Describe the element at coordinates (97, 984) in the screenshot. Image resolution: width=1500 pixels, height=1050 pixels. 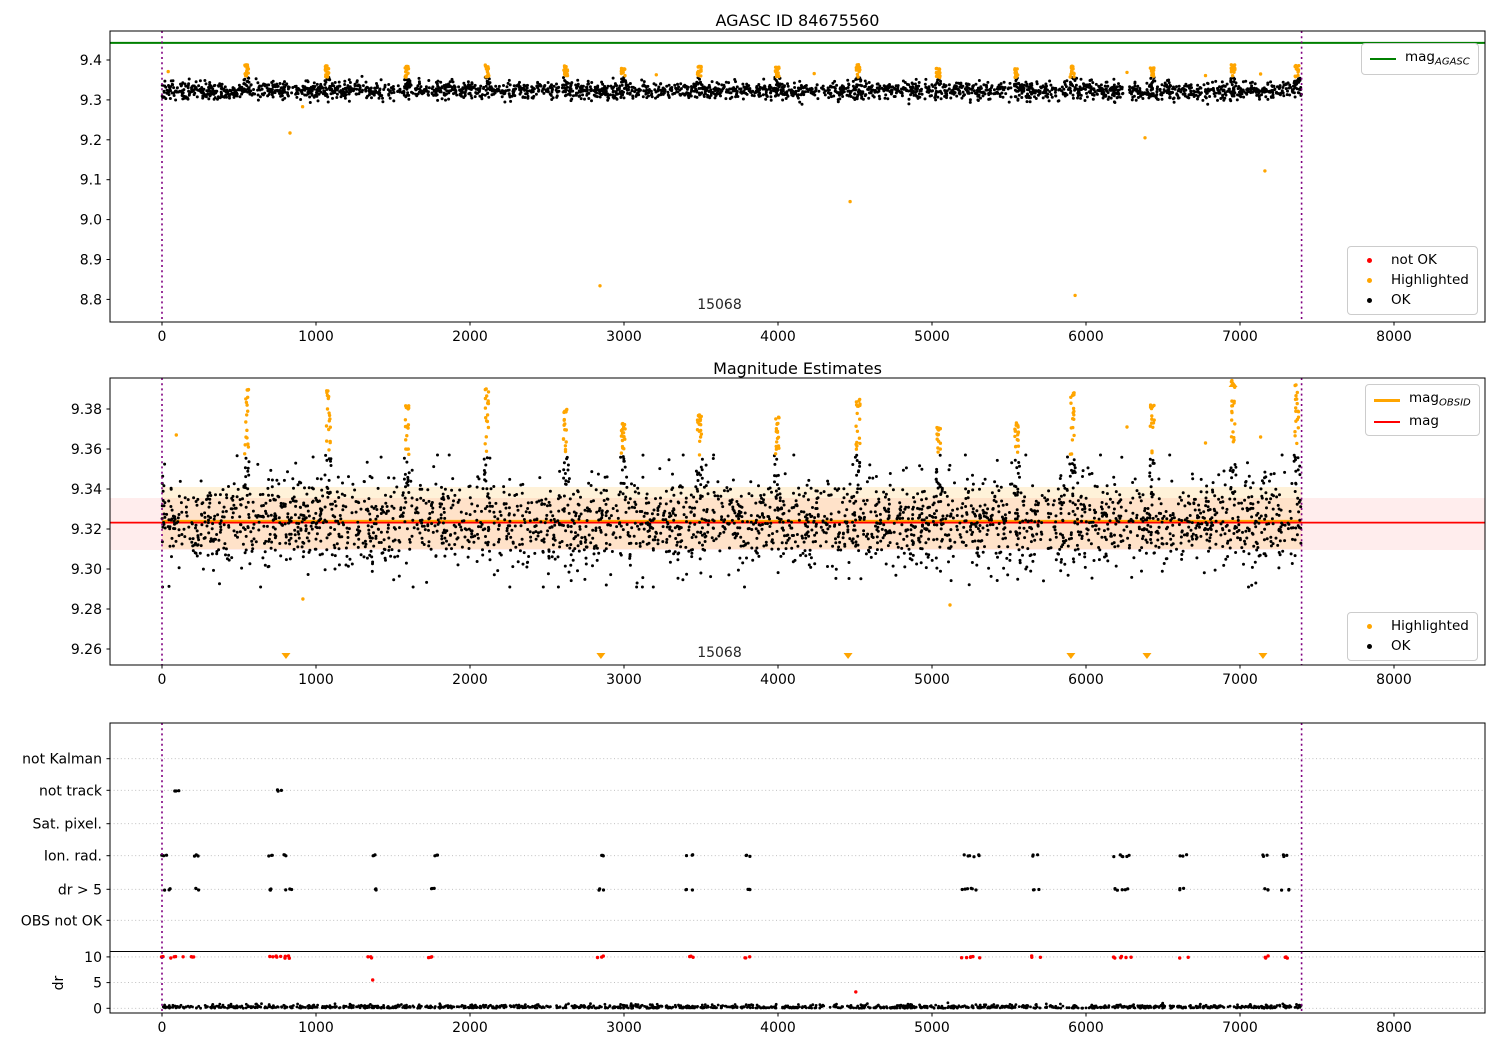
I see `dr-tick-label: 5` at that location.